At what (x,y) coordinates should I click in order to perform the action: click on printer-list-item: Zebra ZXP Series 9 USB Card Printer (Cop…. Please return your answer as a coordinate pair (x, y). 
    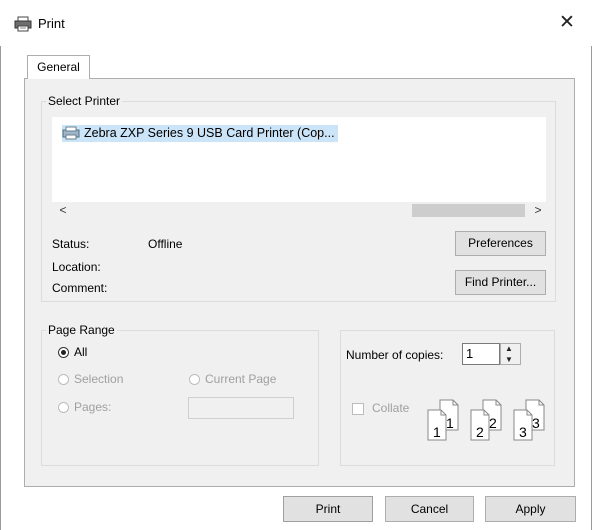
    Looking at the image, I should click on (200, 133).